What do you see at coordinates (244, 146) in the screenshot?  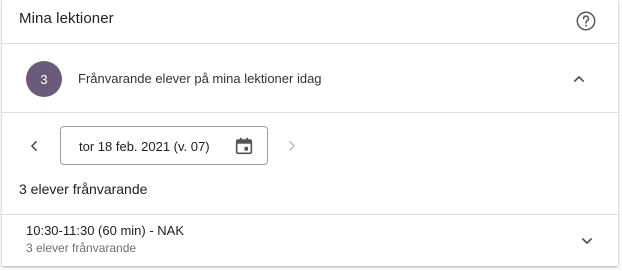 I see `calendar-icon` at bounding box center [244, 146].